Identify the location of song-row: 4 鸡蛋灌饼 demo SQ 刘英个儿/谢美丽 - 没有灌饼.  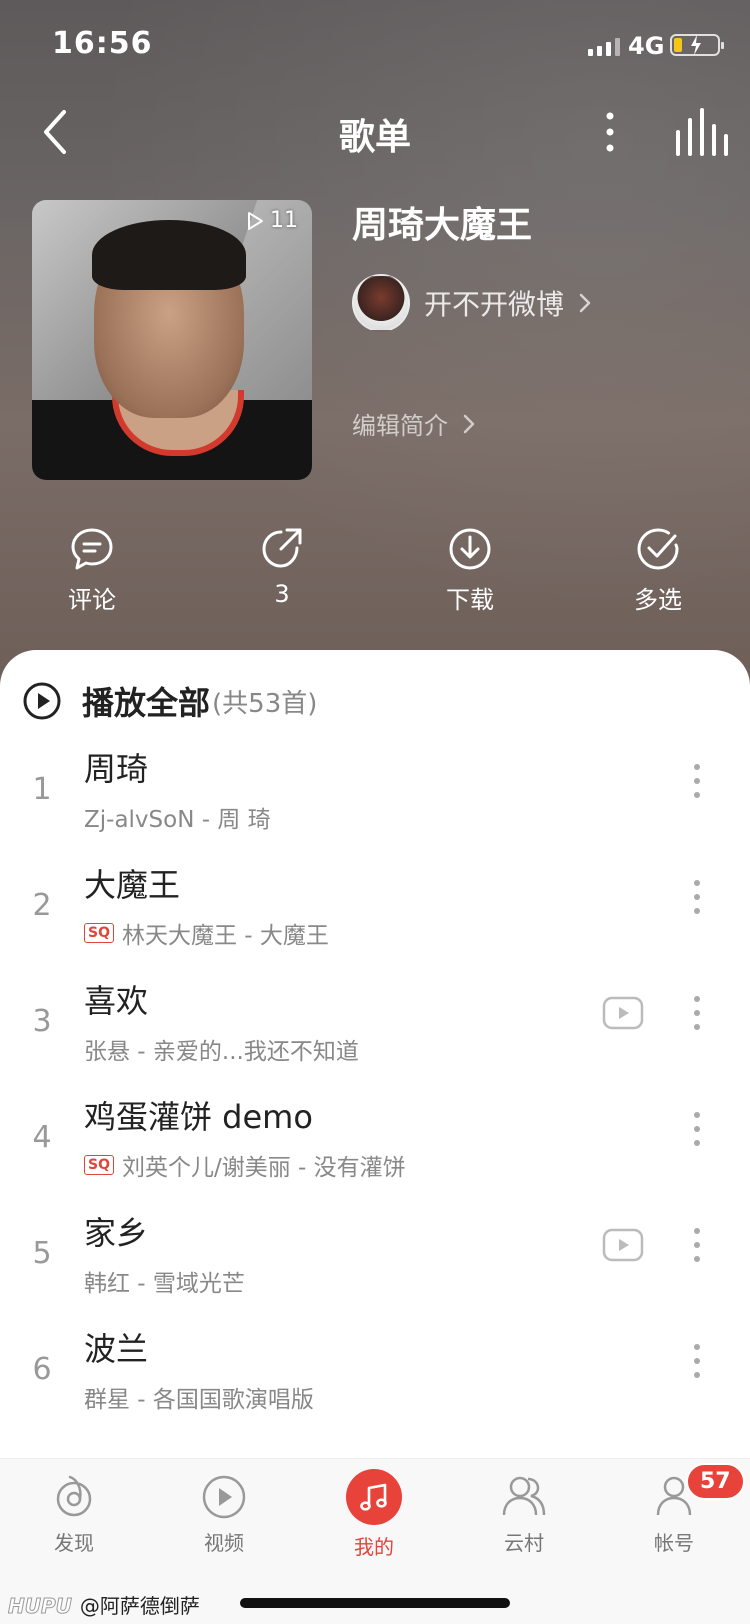
(375, 1142).